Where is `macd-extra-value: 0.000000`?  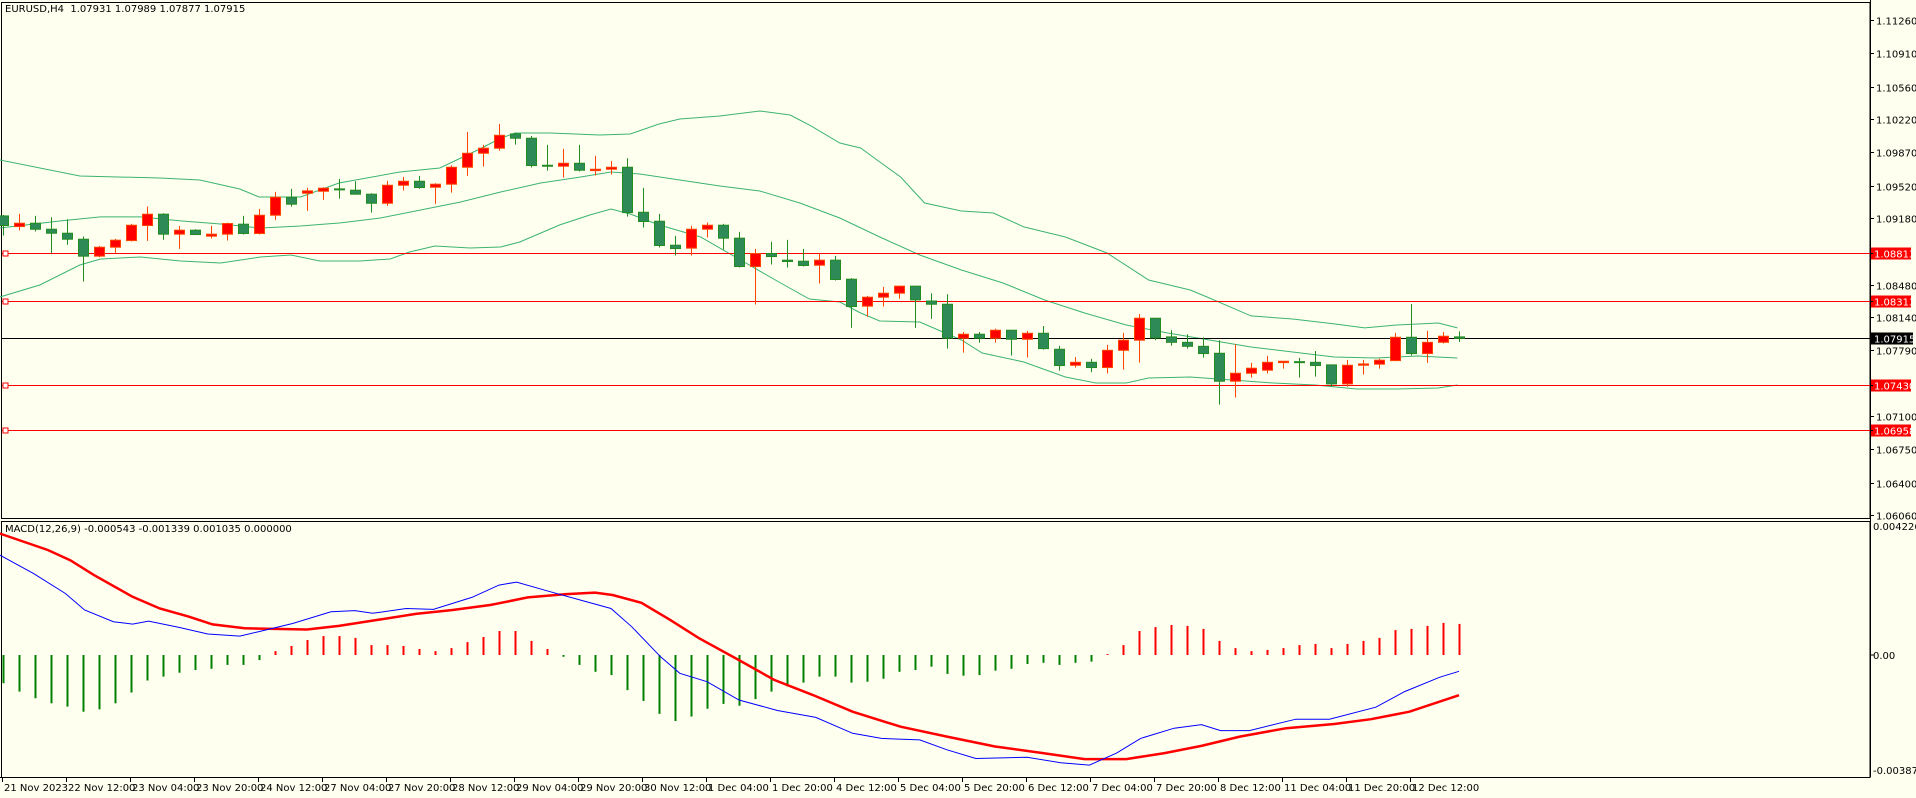
macd-extra-value: 0.000000 is located at coordinates (268, 529).